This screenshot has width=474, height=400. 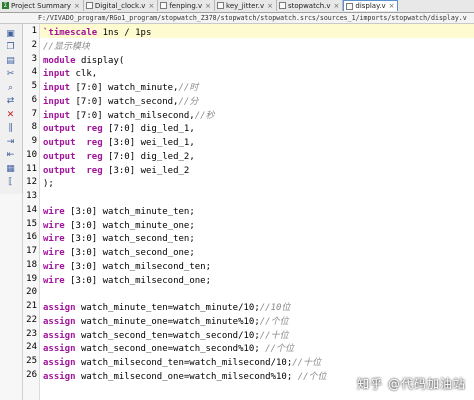 I want to click on tab-0: Σ Project Summary ×, so click(x=42, y=5).